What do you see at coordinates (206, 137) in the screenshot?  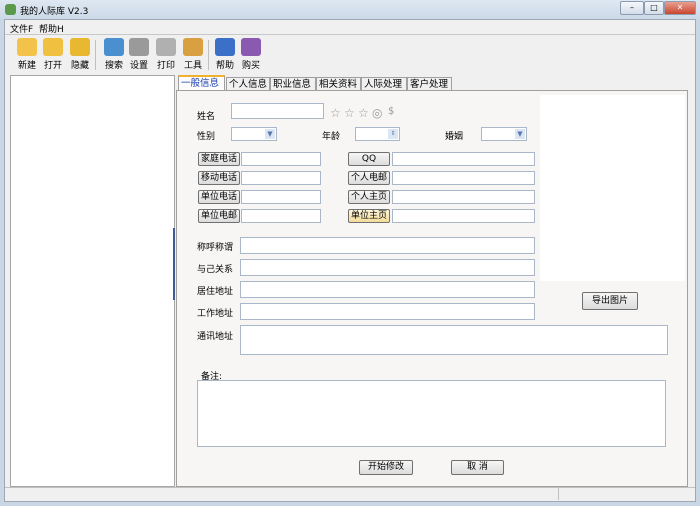 I see `gender-label: 性别` at bounding box center [206, 137].